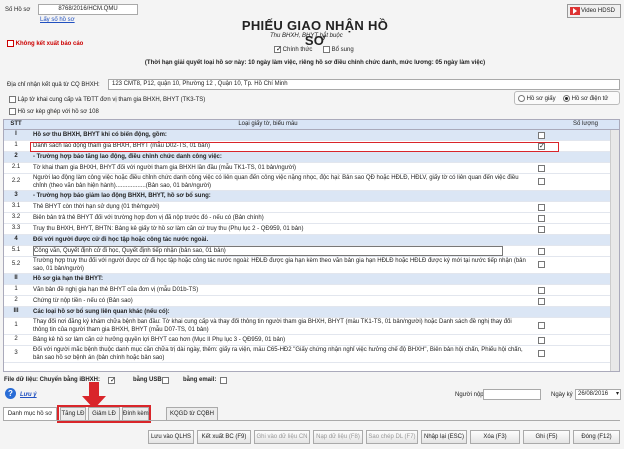 The height and width of the screenshot is (449, 624). What do you see at coordinates (16, 134) in the screenshot?
I see `row-stt: I` at bounding box center [16, 134].